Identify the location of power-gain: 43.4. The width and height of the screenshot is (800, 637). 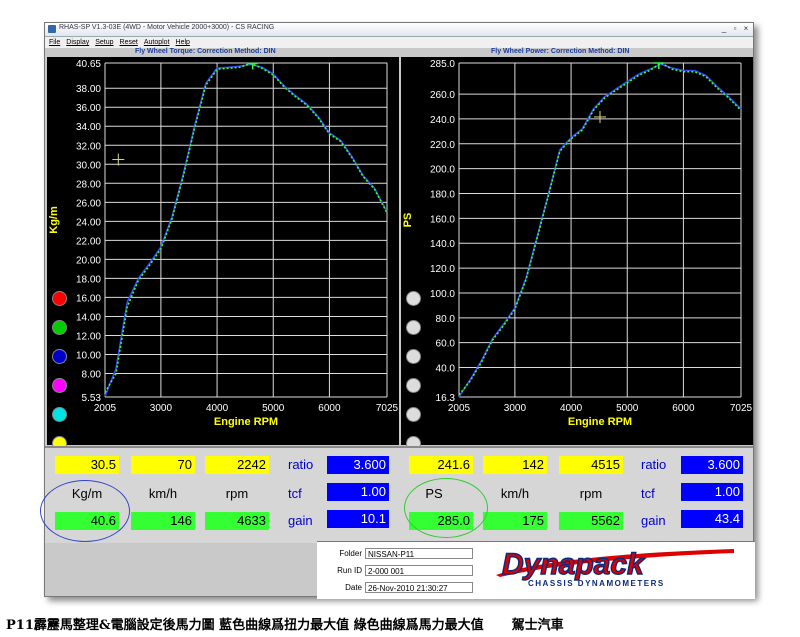
(712, 519).